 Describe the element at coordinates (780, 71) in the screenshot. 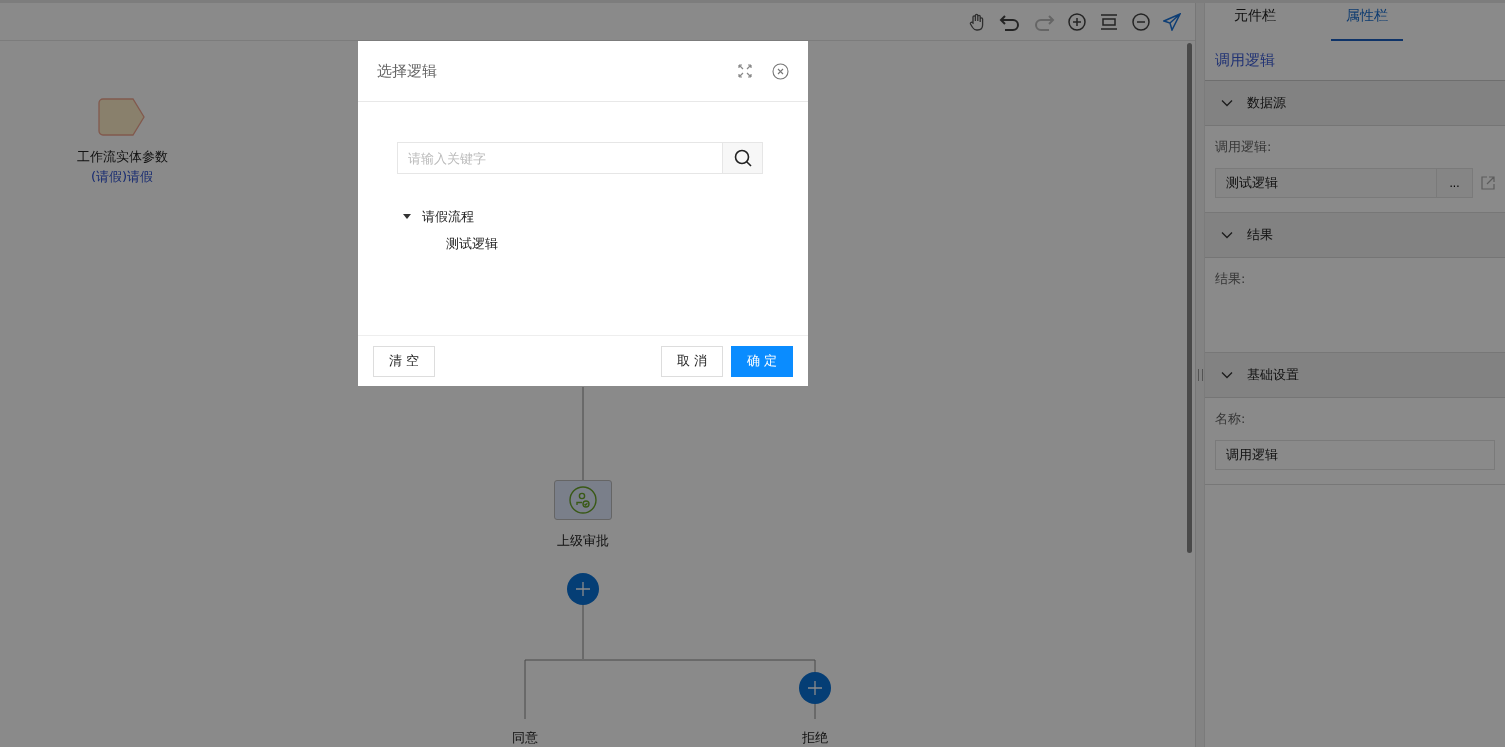

I see `close-icon` at that location.